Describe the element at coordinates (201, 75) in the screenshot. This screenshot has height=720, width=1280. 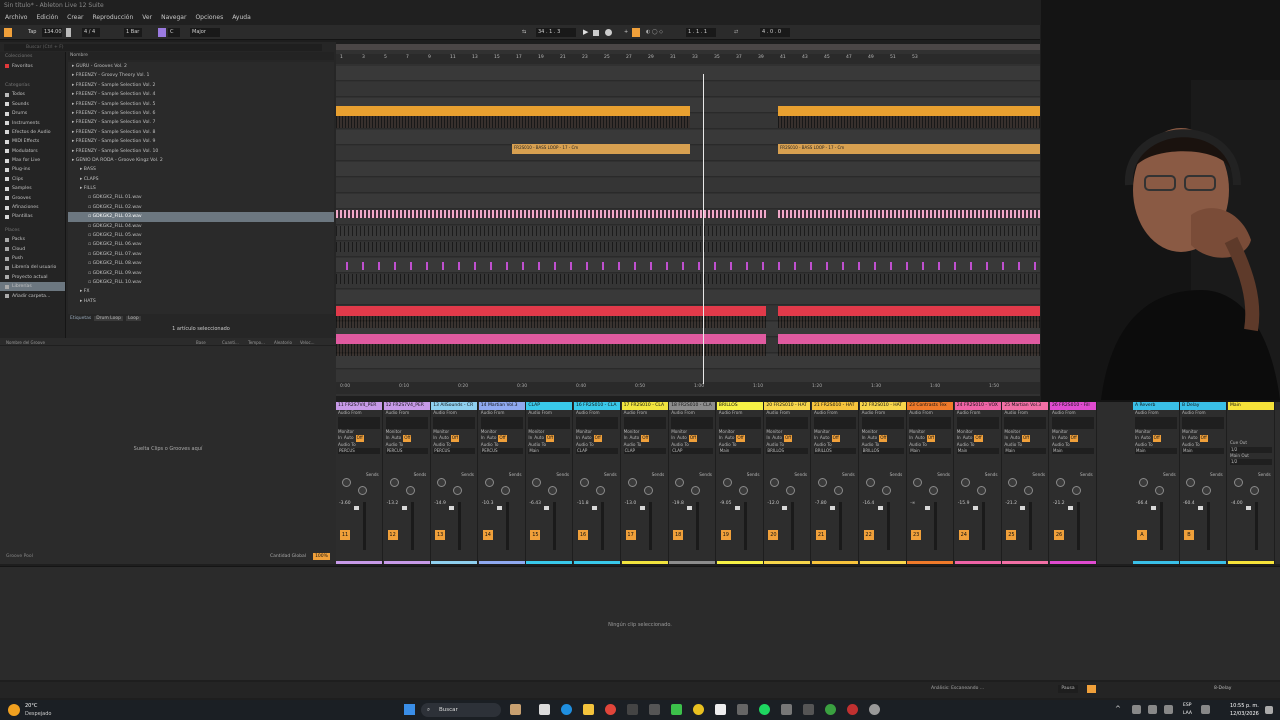
I see `folder-item: ▸ FREENZY - Groovy Theory Vol. 1` at that location.